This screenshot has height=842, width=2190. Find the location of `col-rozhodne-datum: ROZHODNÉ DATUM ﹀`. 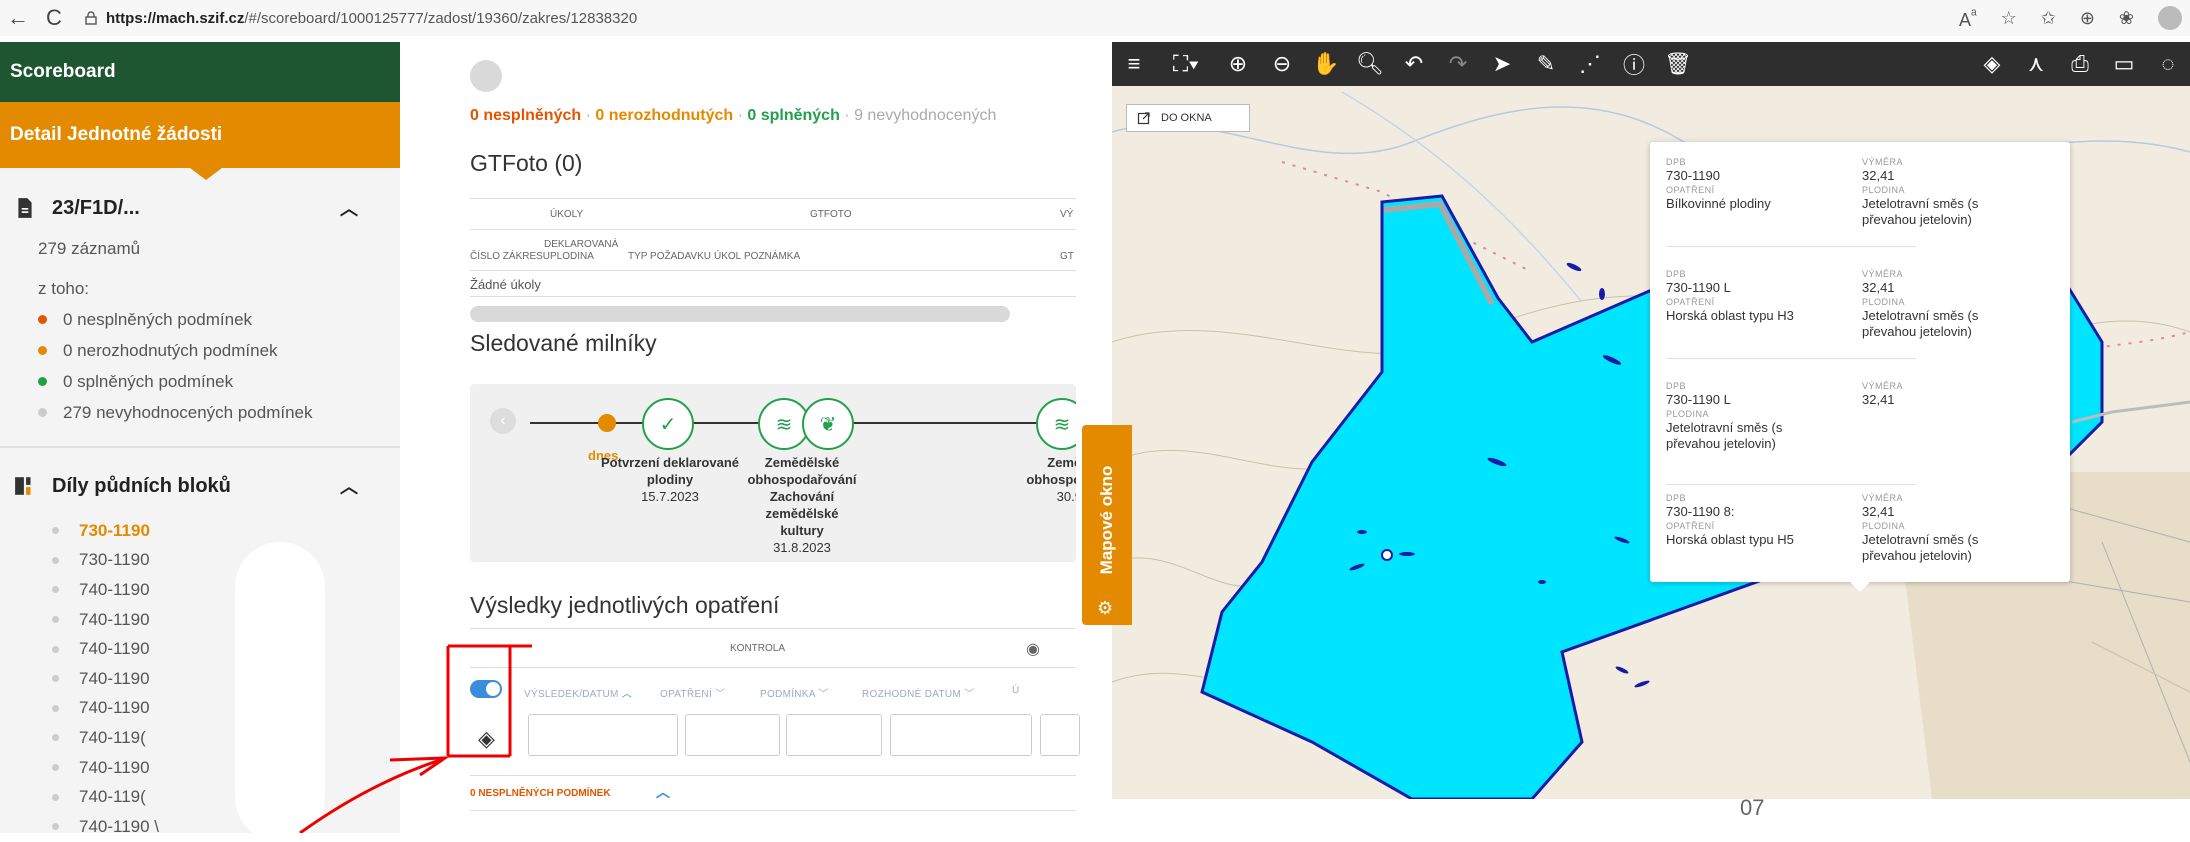

col-rozhodne-datum: ROZHODNÉ DATUM ﹀ is located at coordinates (918, 692).